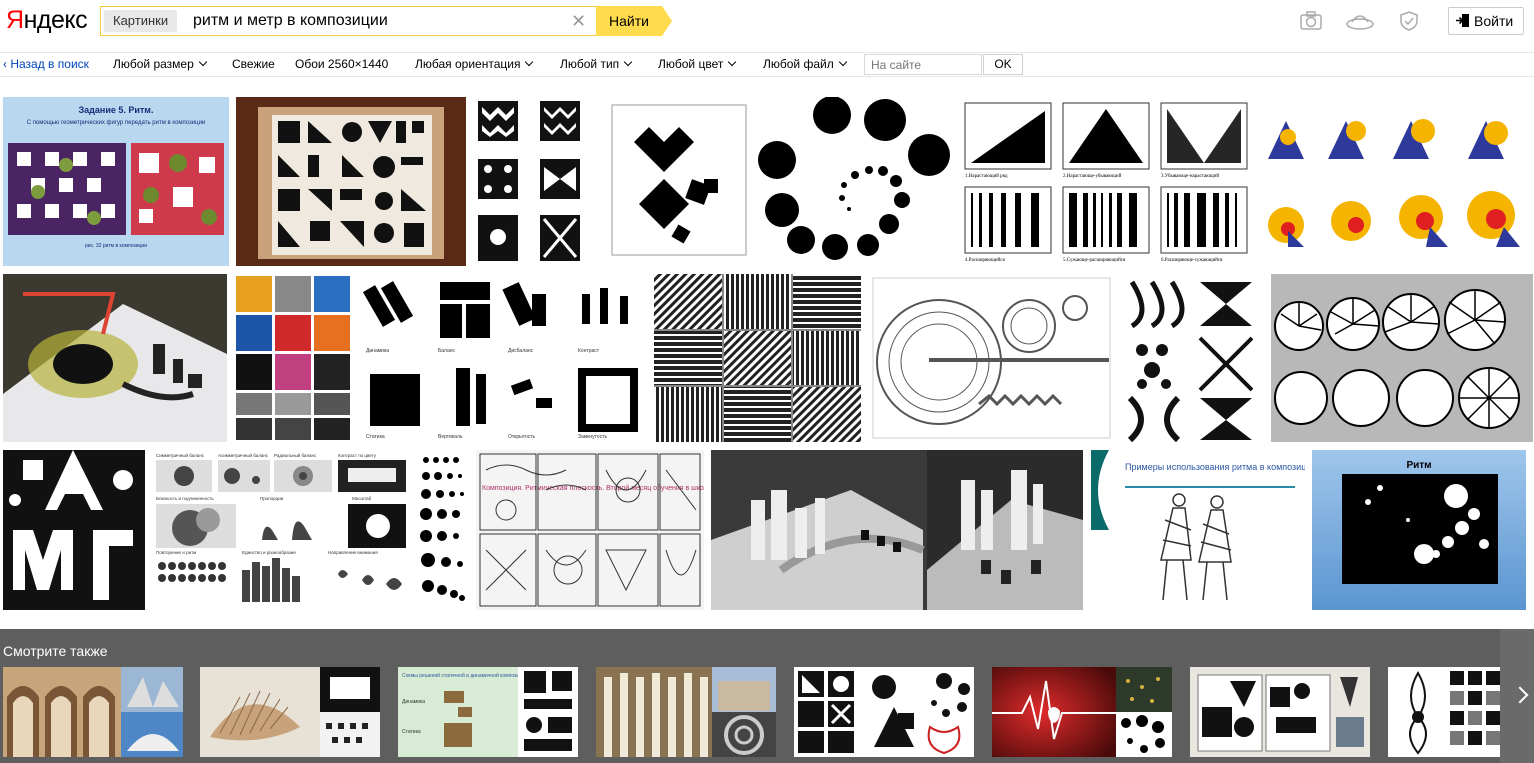  Describe the element at coordinates (578, 21) in the screenshot. I see `clear-icon: ✕` at that location.